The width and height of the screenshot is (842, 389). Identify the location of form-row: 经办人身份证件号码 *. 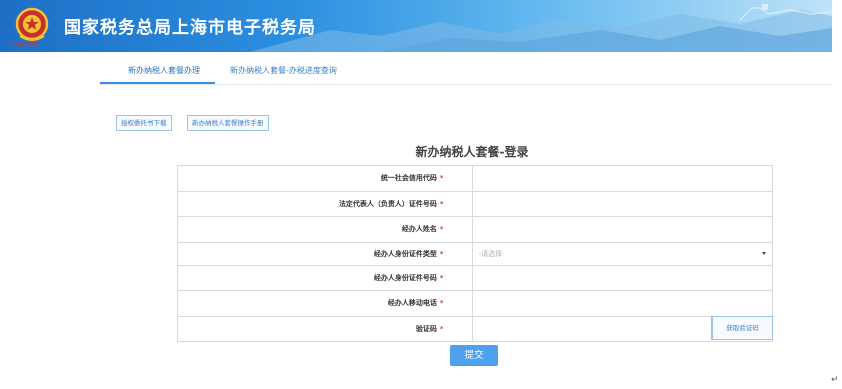
(475, 277).